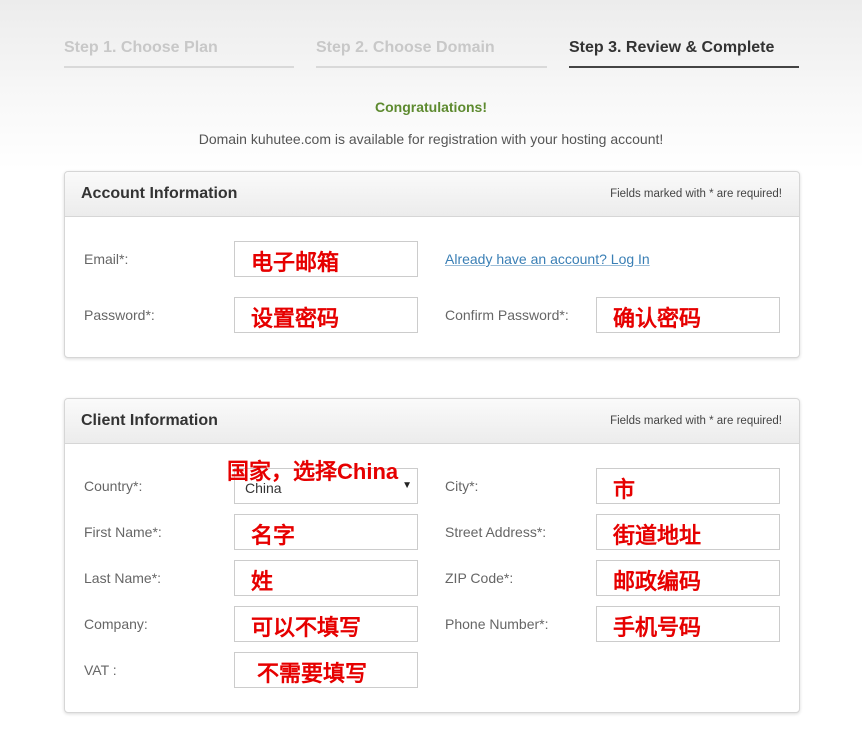 The image size is (862, 734). Describe the element at coordinates (119, 315) in the screenshot. I see `password-label: Password*:` at that location.